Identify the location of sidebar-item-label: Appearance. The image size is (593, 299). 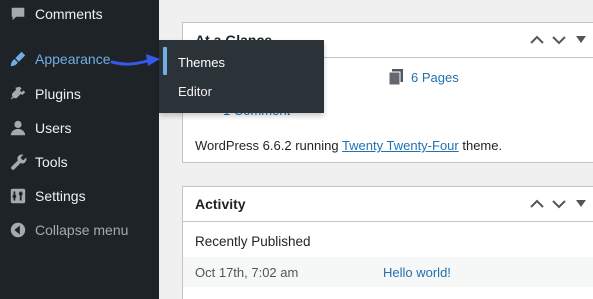
(73, 59).